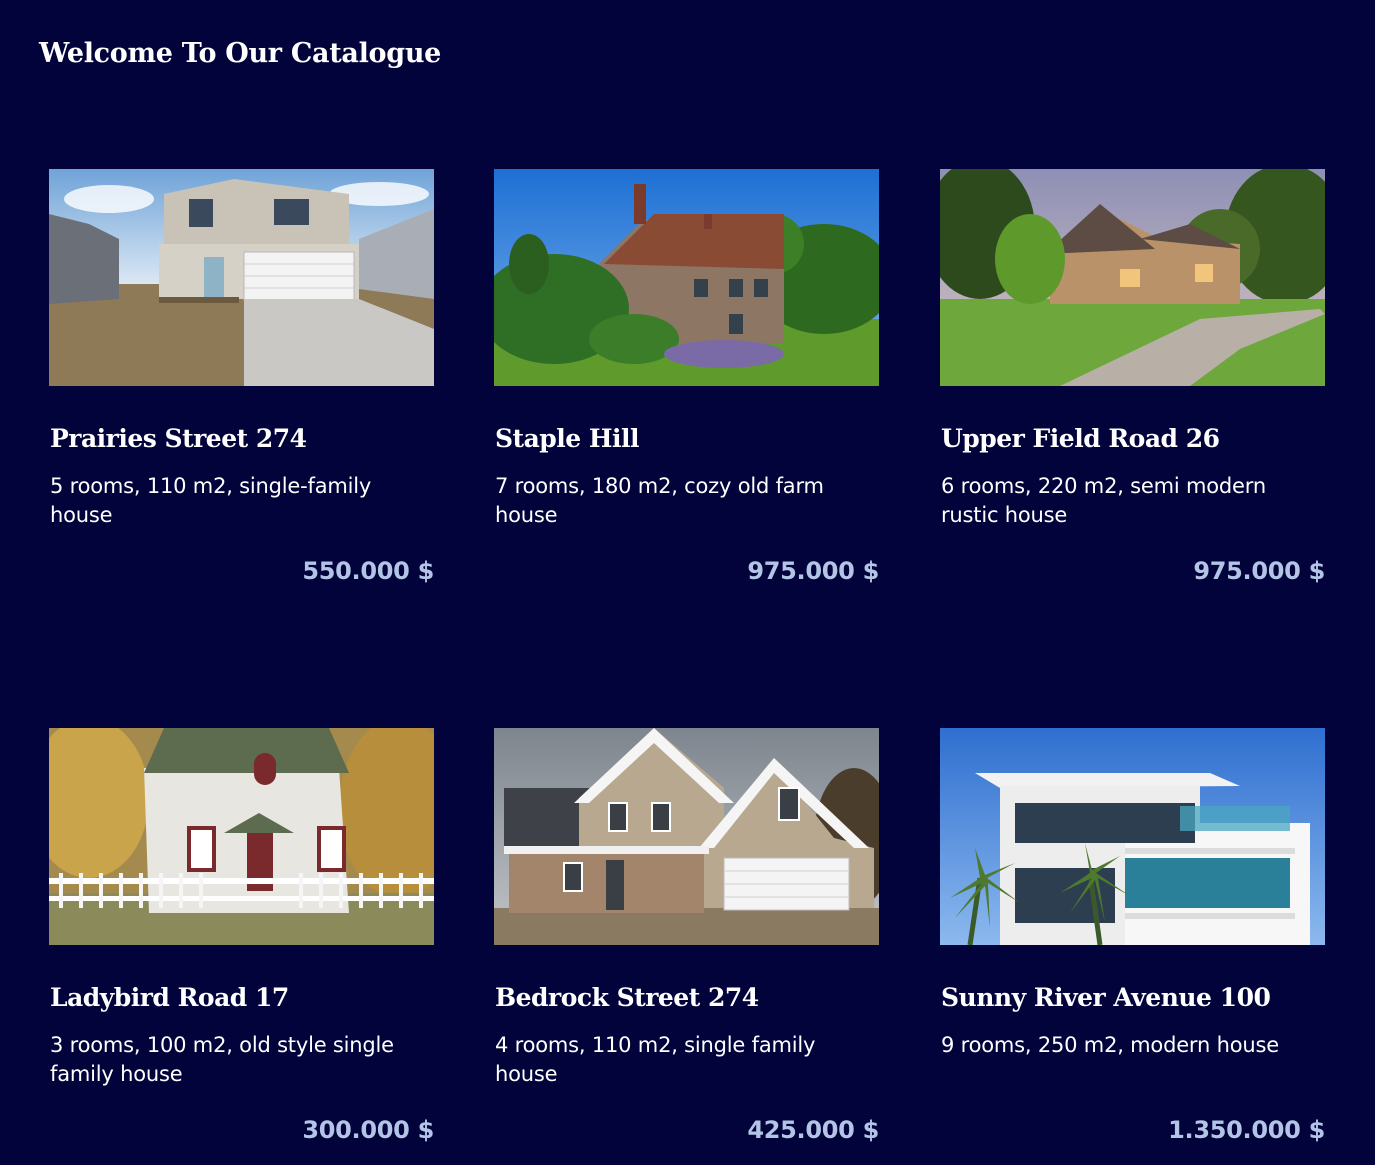 The image size is (1375, 1165). I want to click on listing-title: Staple Hill, so click(567, 438).